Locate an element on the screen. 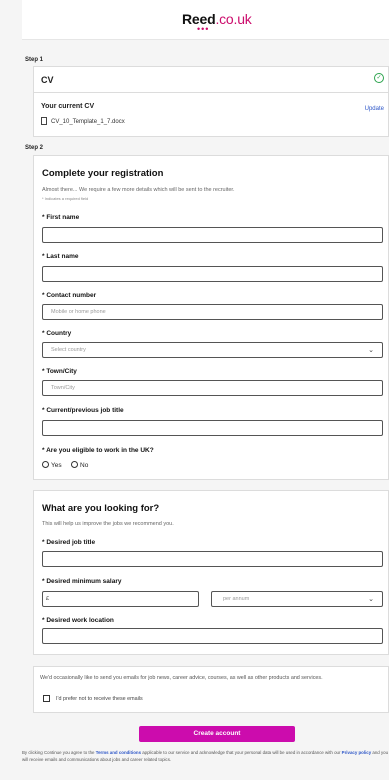  registration-title: Complete your registration is located at coordinates (103, 173).